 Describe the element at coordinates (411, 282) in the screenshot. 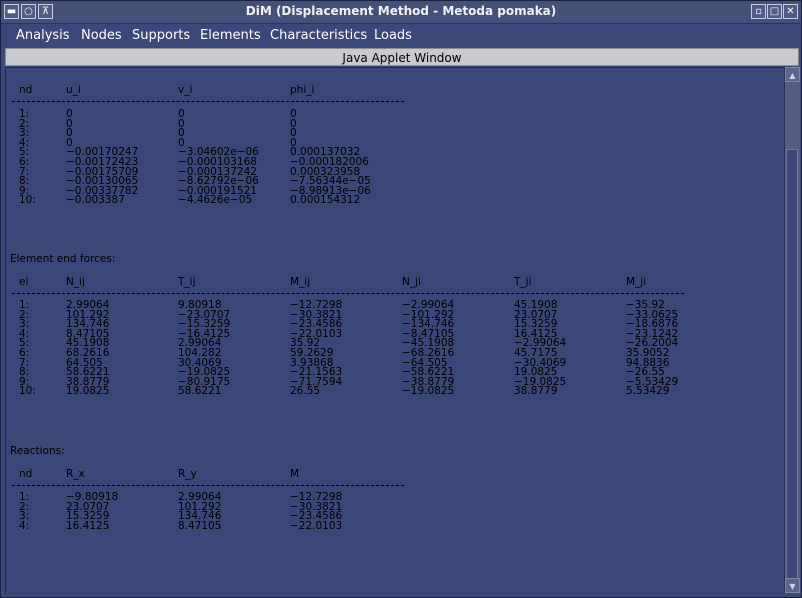

I see `force-header: N_ji` at that location.